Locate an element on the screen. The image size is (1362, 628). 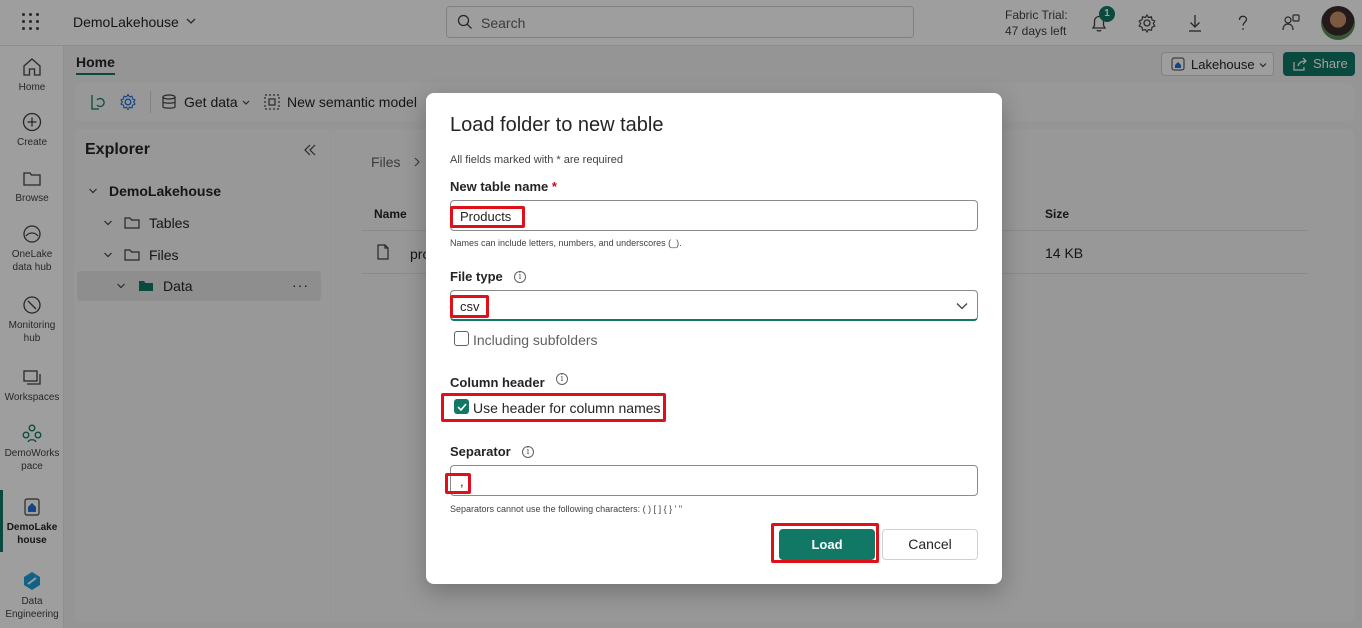
cancel-button: Cancel is located at coordinates (930, 544).